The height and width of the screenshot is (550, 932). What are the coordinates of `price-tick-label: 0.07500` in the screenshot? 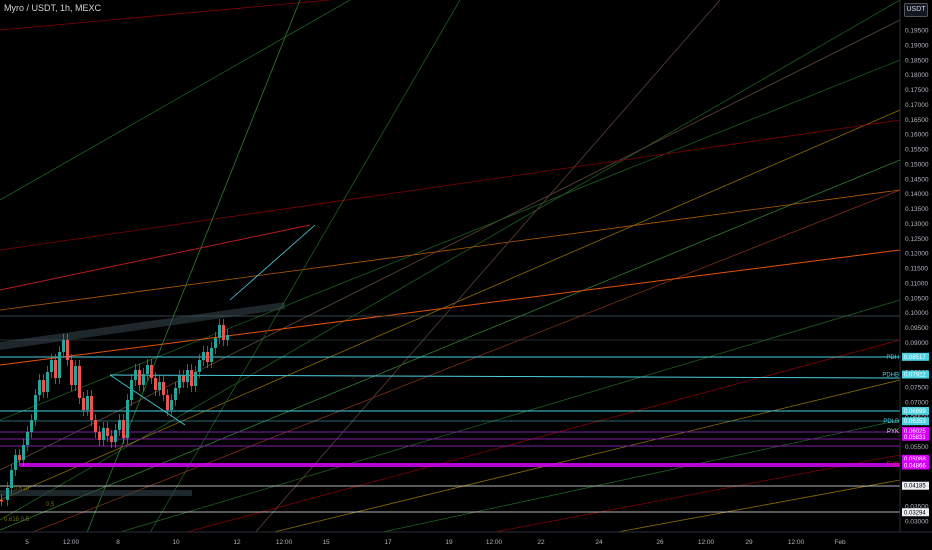 It's located at (917, 388).